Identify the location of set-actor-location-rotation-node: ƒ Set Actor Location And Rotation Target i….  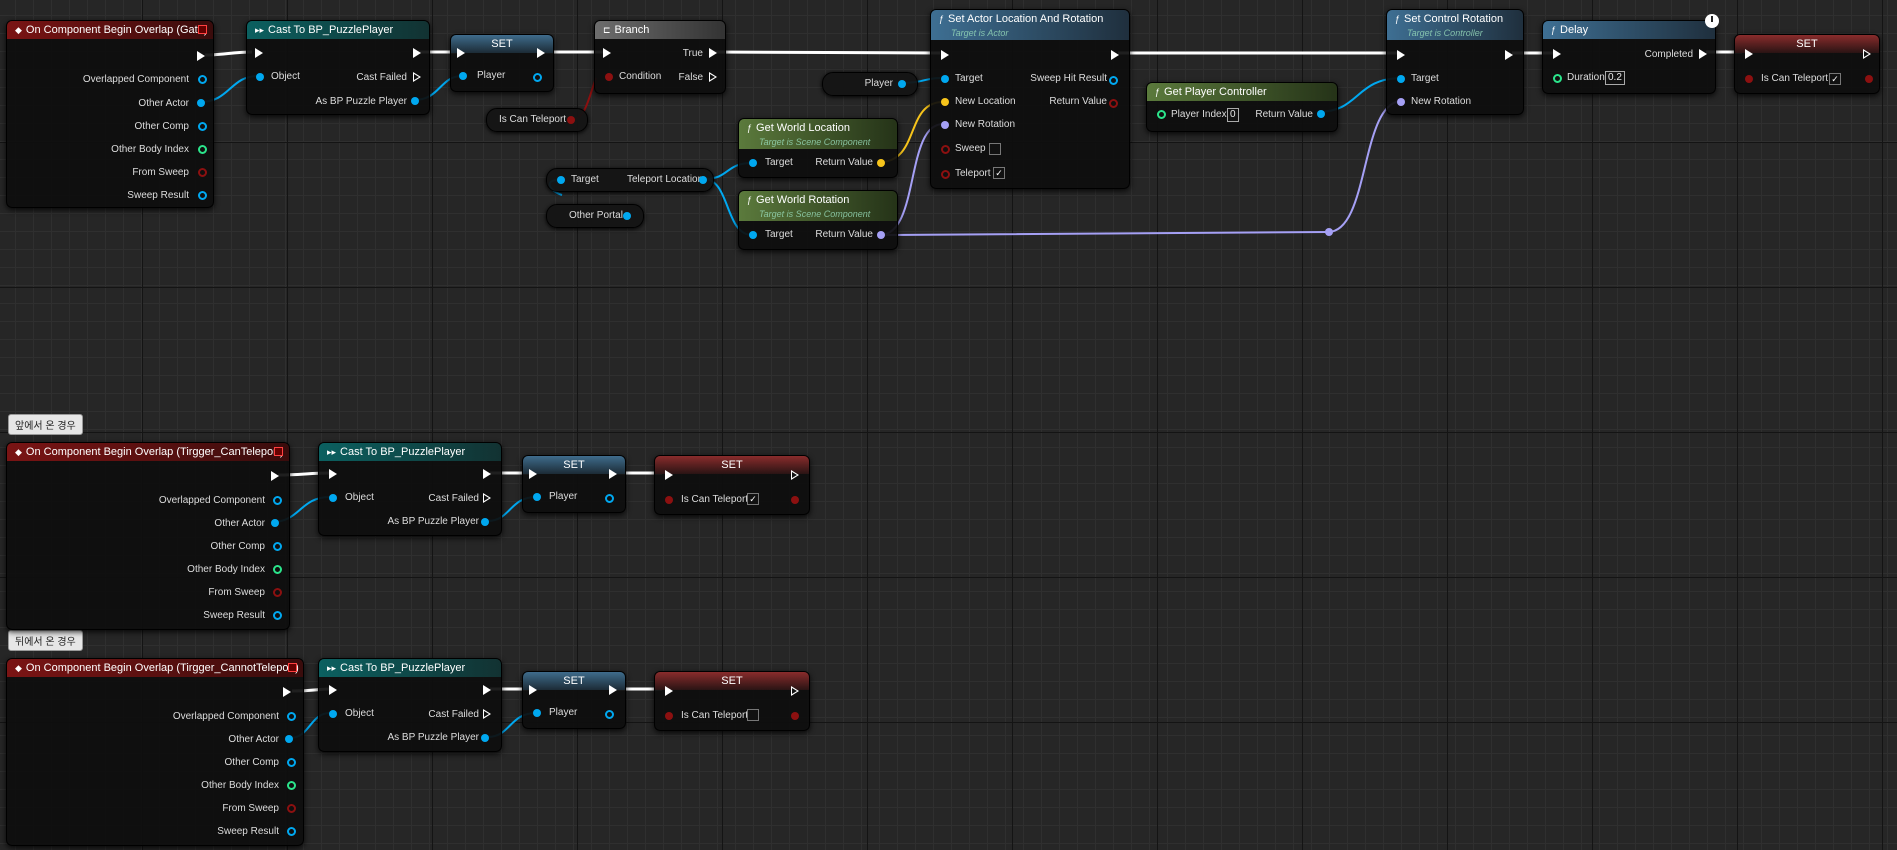
(1030, 99).